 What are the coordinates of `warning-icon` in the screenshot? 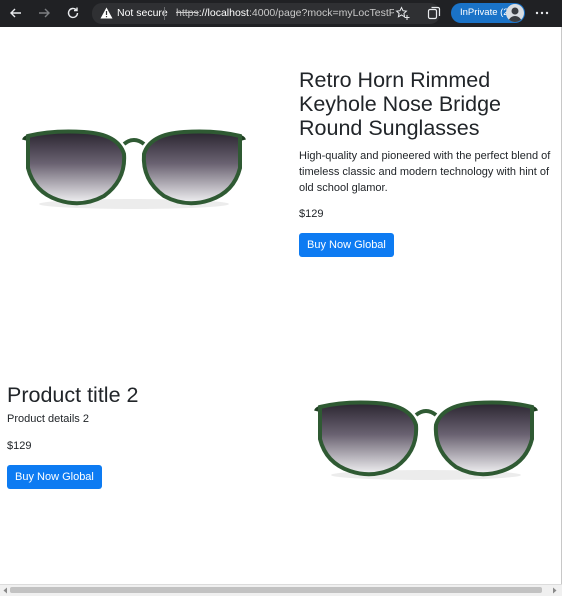 It's located at (106, 13).